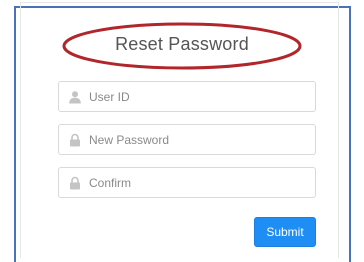 This screenshot has width=364, height=262. What do you see at coordinates (199, 182) in the screenshot?
I see `confirm-password-input` at bounding box center [199, 182].